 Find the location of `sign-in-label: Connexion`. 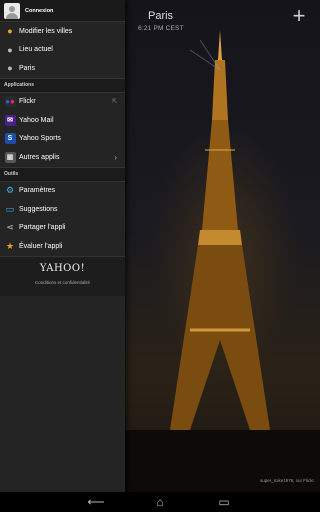

sign-in-label: Connexion is located at coordinates (39, 10).